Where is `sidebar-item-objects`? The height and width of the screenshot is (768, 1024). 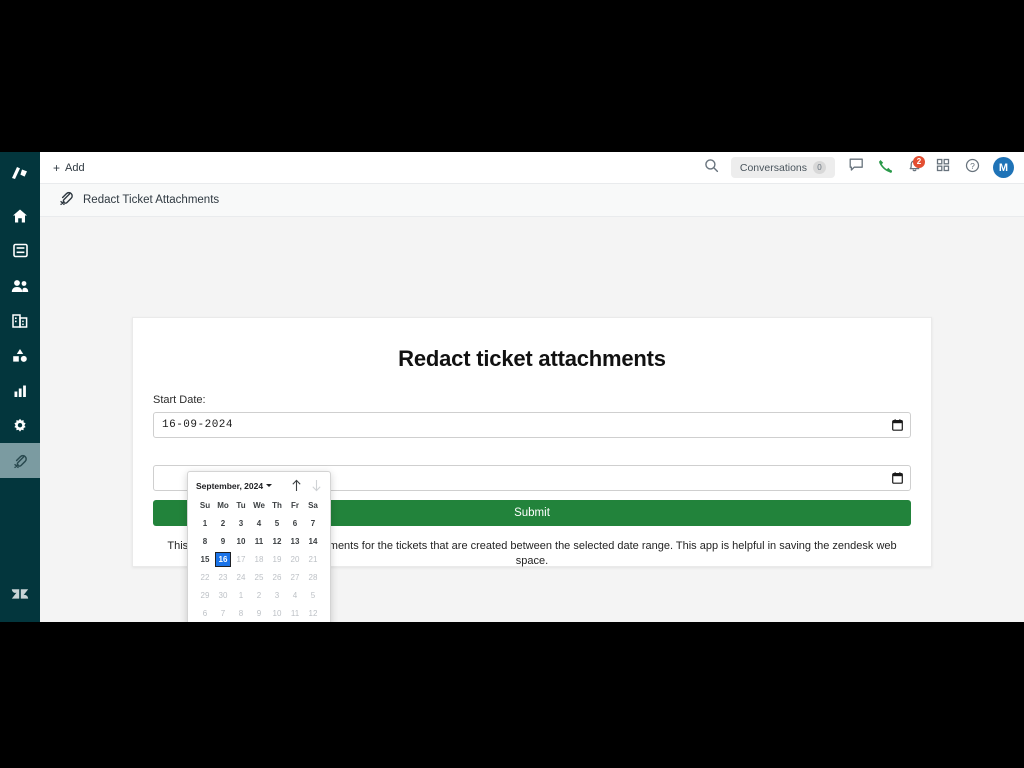 sidebar-item-objects is located at coordinates (20, 355).